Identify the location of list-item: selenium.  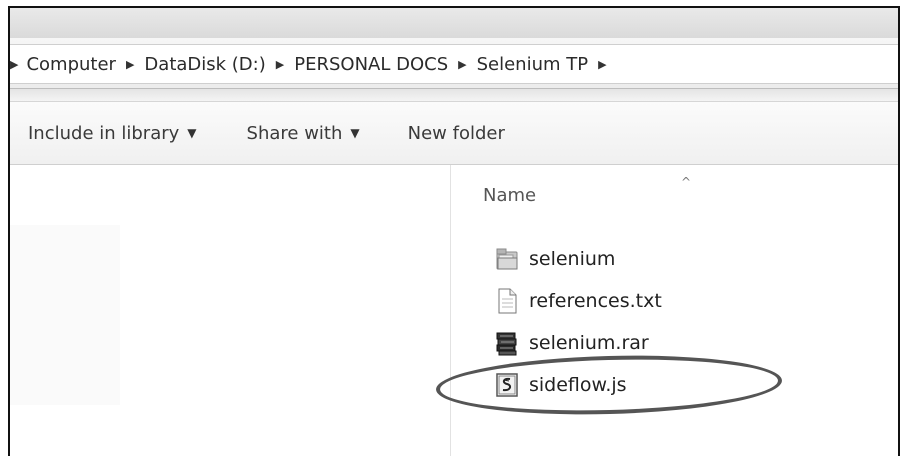
(578, 259).